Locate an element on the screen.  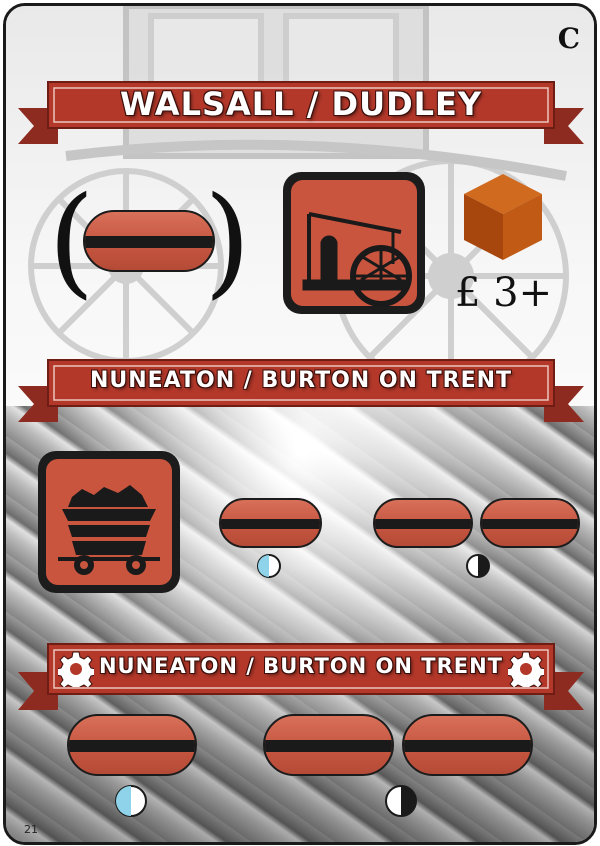
card-letter: C is located at coordinates (568, 38).